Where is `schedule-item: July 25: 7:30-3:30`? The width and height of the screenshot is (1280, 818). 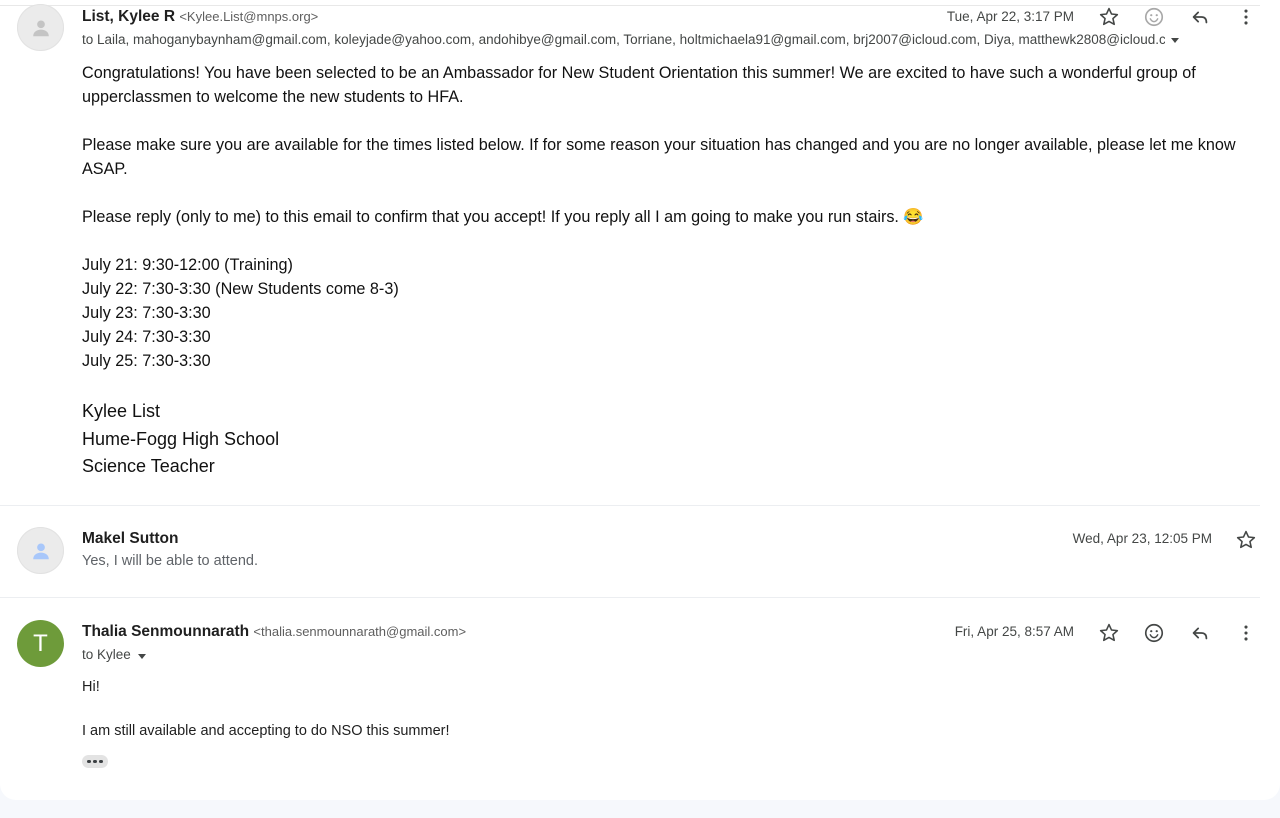
schedule-item: July 25: 7:30-3:30 is located at coordinates (146, 361).